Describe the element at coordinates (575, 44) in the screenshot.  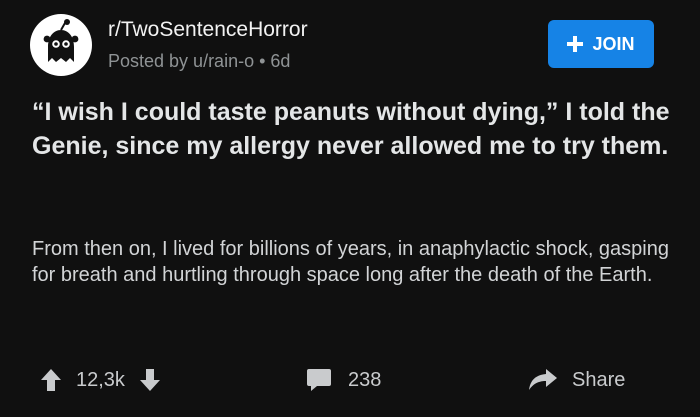
I see `plus-icon` at that location.